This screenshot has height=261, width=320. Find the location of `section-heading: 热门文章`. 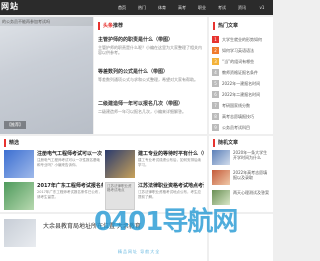

section-heading: 热门文章 is located at coordinates (225, 26).